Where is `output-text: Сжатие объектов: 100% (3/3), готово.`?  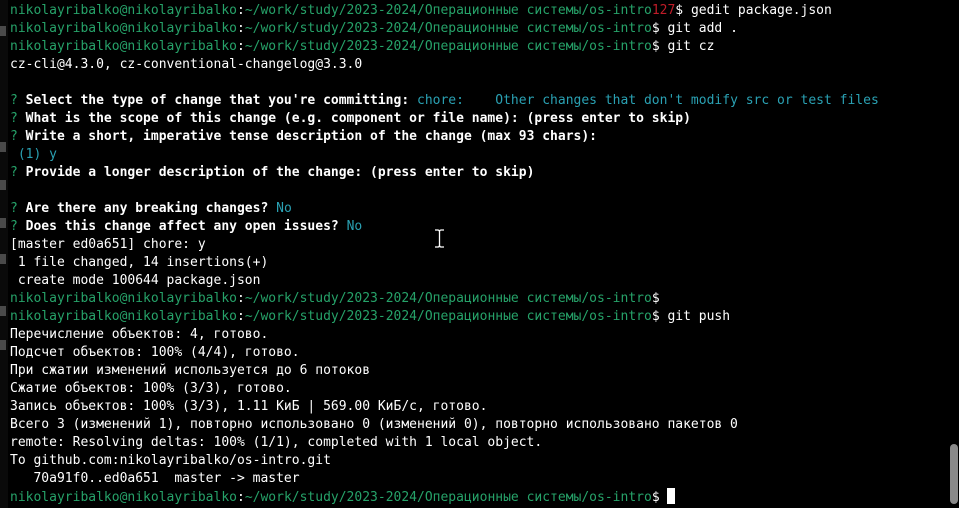
output-text: Сжатие объектов: 100% (3/3), готово. is located at coordinates (151, 388).